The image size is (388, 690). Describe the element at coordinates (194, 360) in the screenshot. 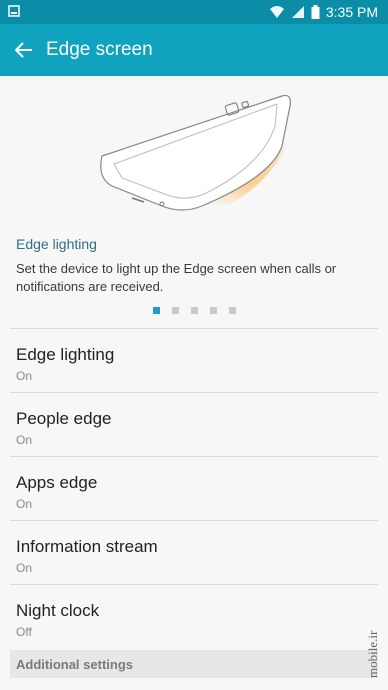

I see `setting-edge-lighting: Edge lighting On` at that location.